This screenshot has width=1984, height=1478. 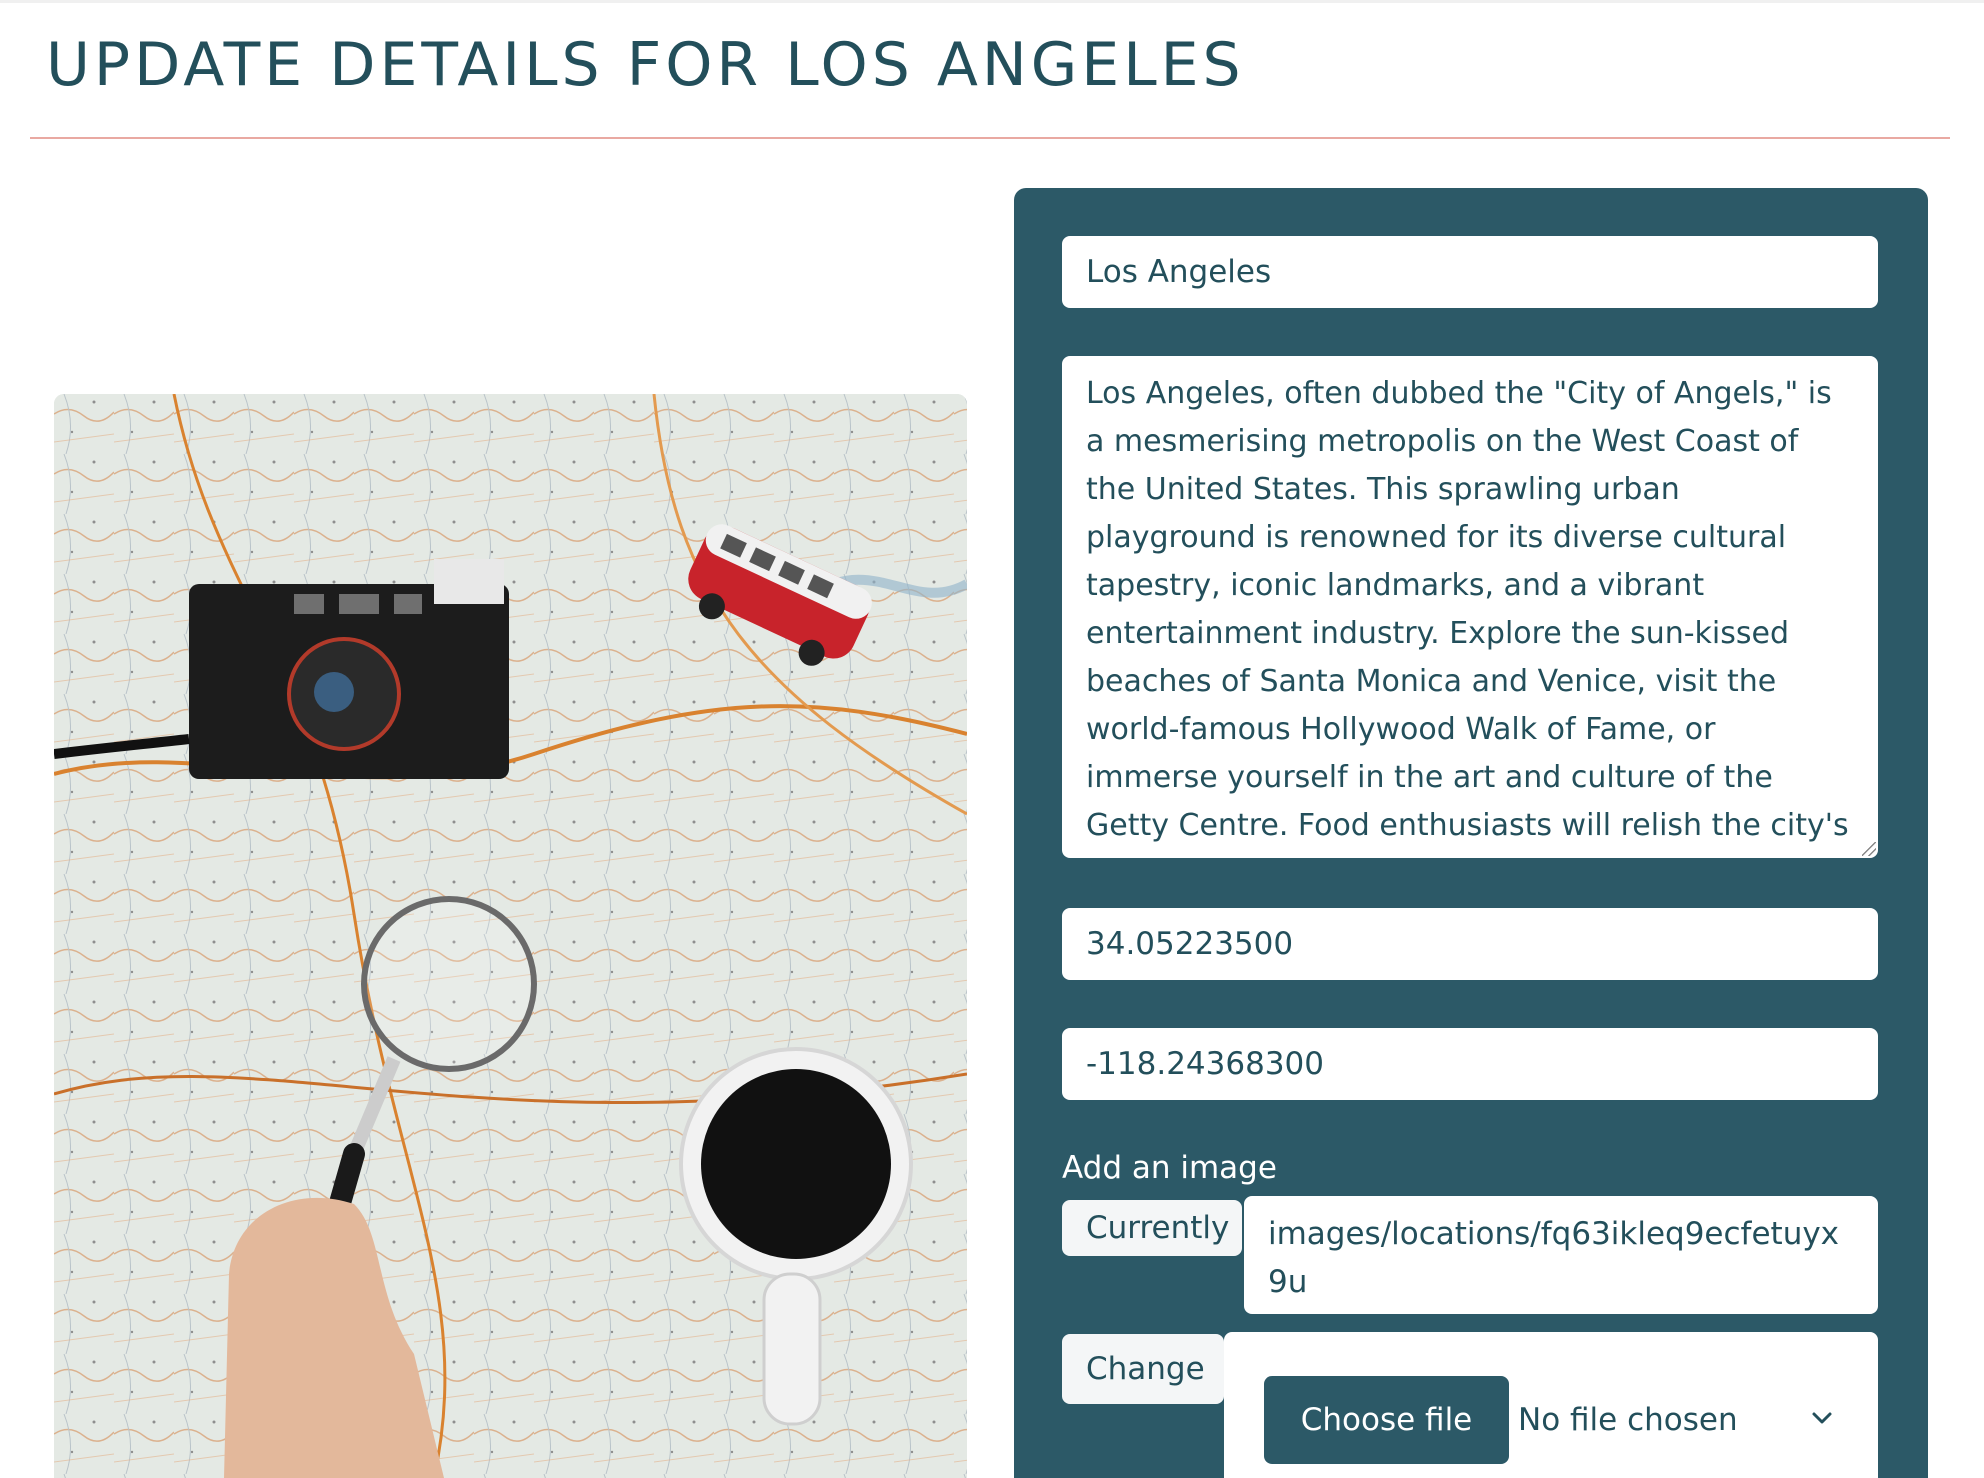 What do you see at coordinates (1470, 944) in the screenshot?
I see `latitude-input` at bounding box center [1470, 944].